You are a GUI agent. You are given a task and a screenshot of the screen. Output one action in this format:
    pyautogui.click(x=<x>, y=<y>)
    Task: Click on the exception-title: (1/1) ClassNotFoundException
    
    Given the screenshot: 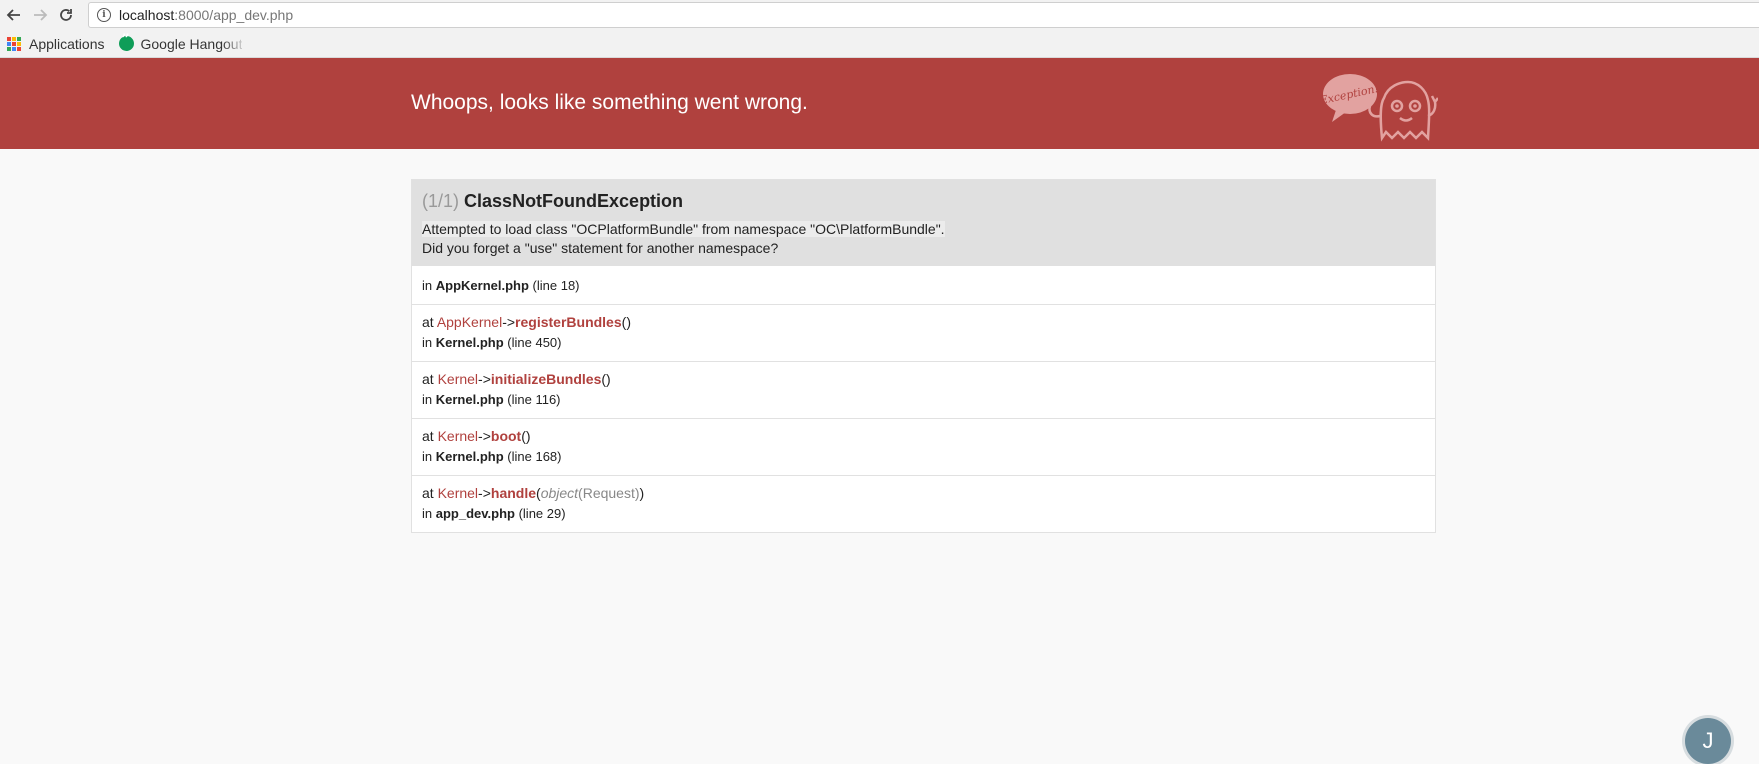 What is the action you would take?
    pyautogui.click(x=923, y=201)
    